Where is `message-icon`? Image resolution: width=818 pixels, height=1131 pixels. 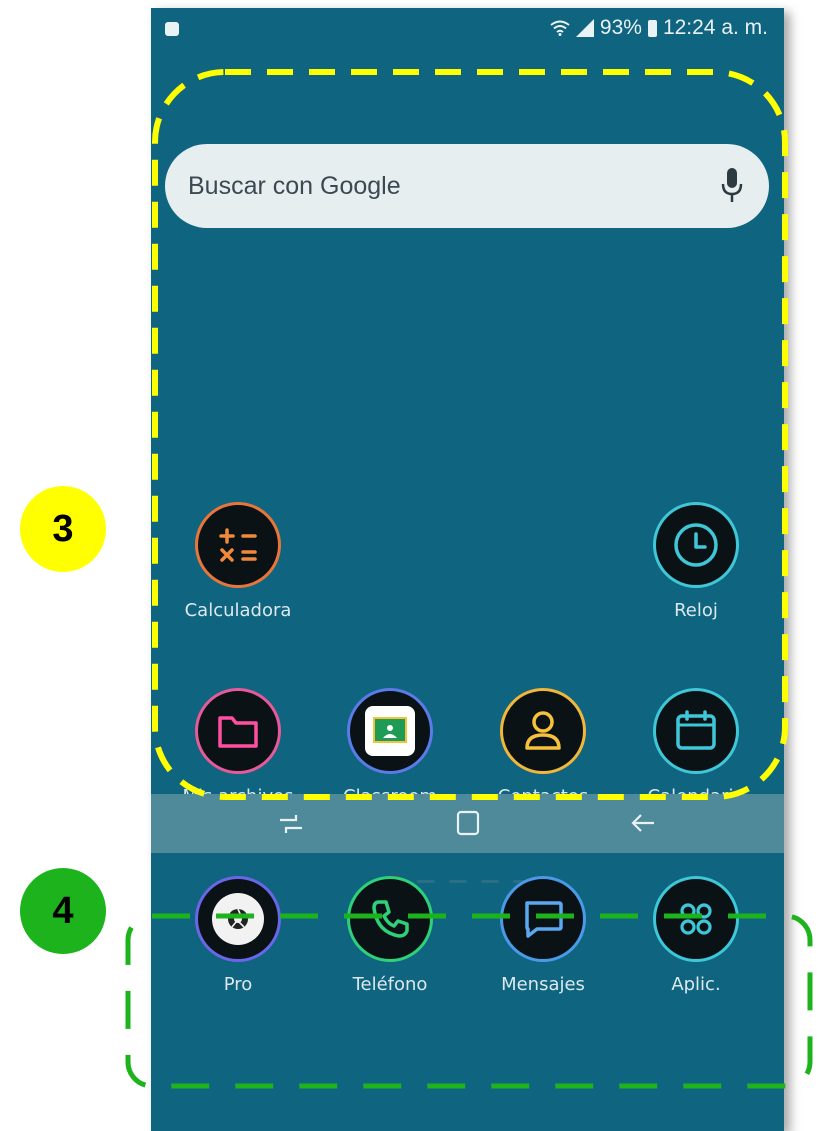 message-icon is located at coordinates (543, 919).